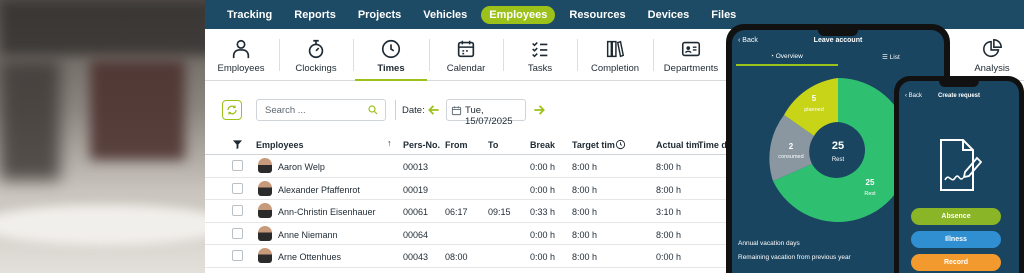 The image size is (1024, 273). What do you see at coordinates (237, 144) in the screenshot?
I see `filter-icon` at bounding box center [237, 144].